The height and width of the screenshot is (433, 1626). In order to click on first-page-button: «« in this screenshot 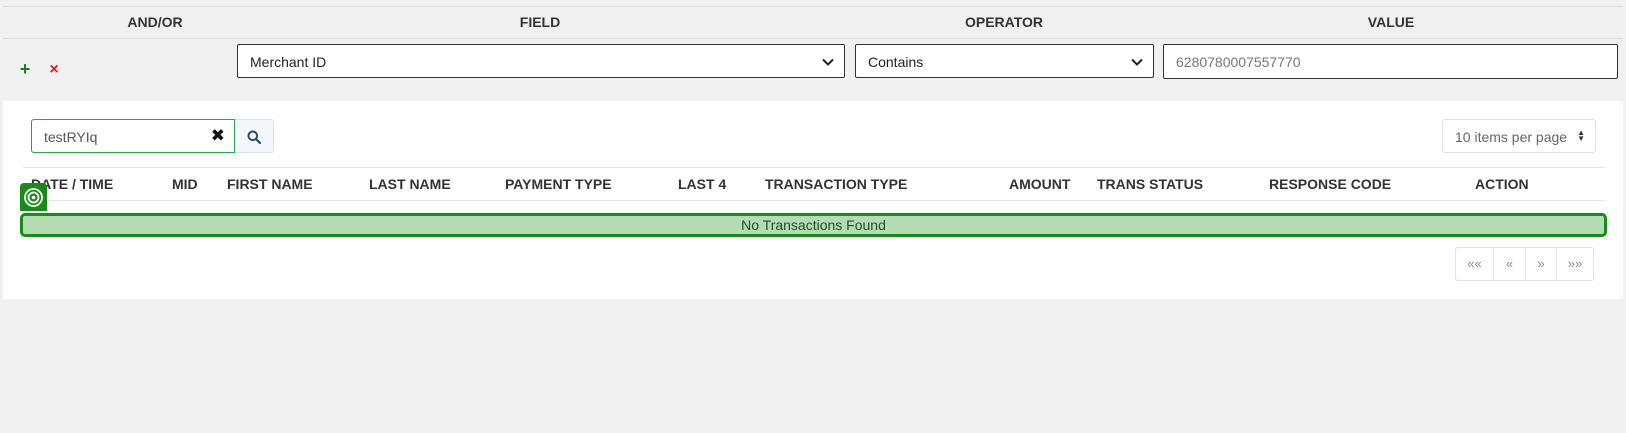, I will do `click(1475, 264)`.